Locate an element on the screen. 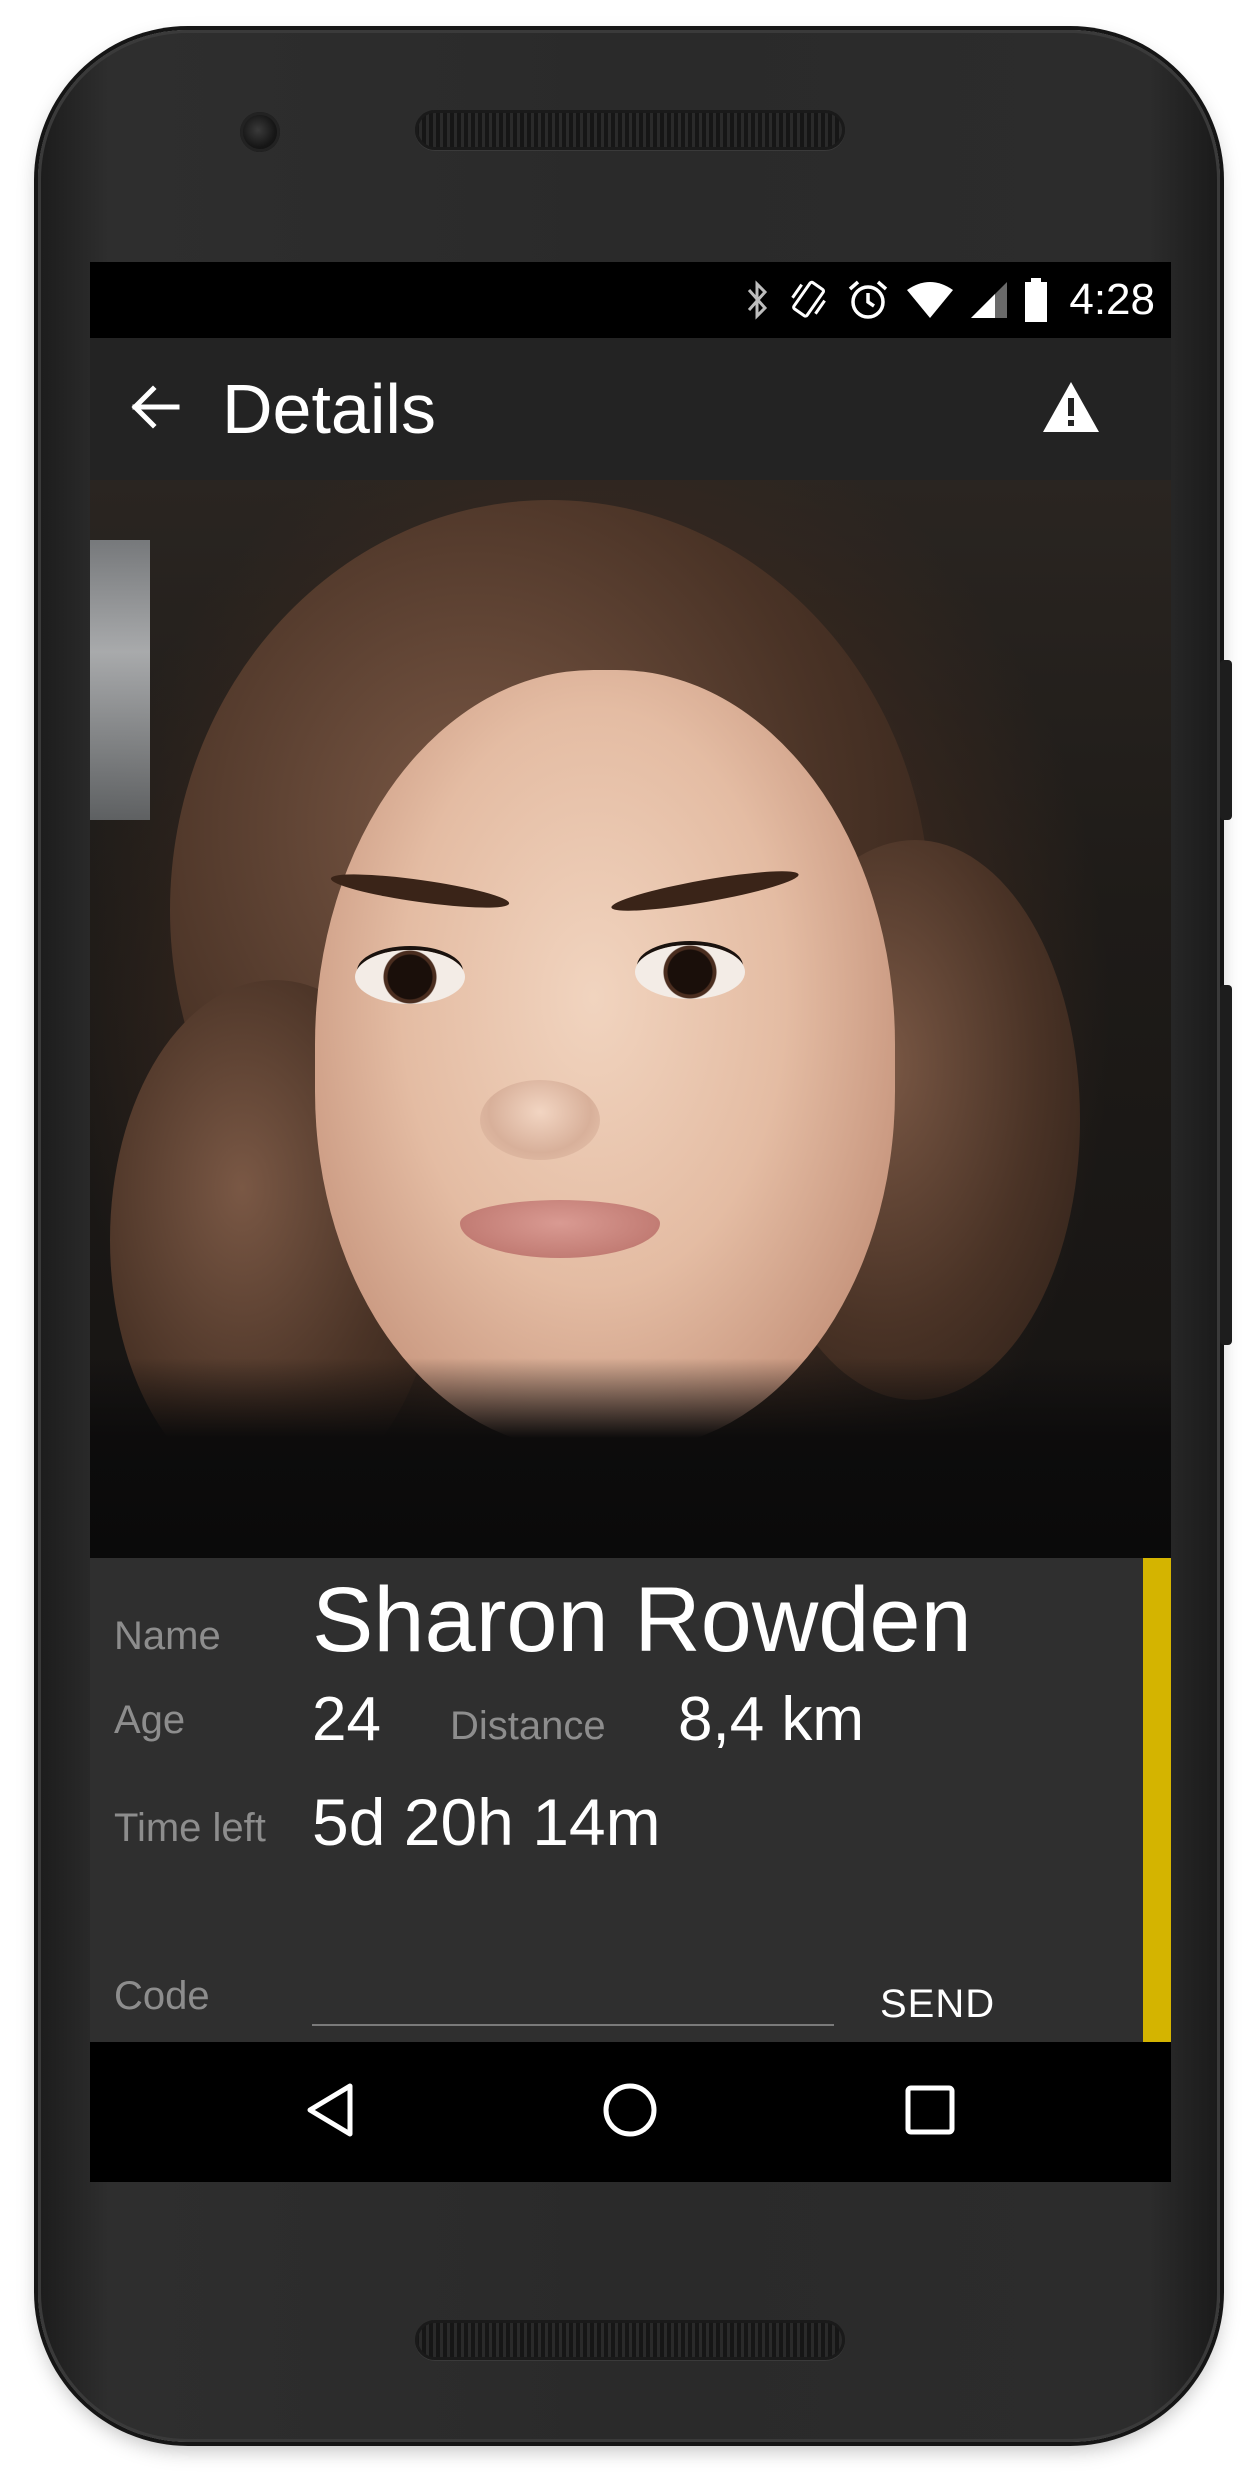  app-bar: Details is located at coordinates (630, 409).